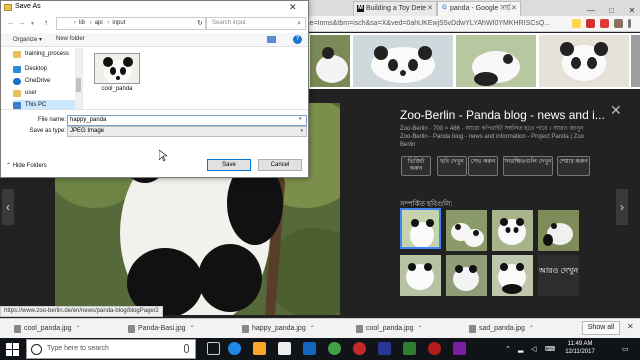 The width and height of the screenshot is (640, 360). I want to click on breadcrumb-input: input, so click(118, 23).